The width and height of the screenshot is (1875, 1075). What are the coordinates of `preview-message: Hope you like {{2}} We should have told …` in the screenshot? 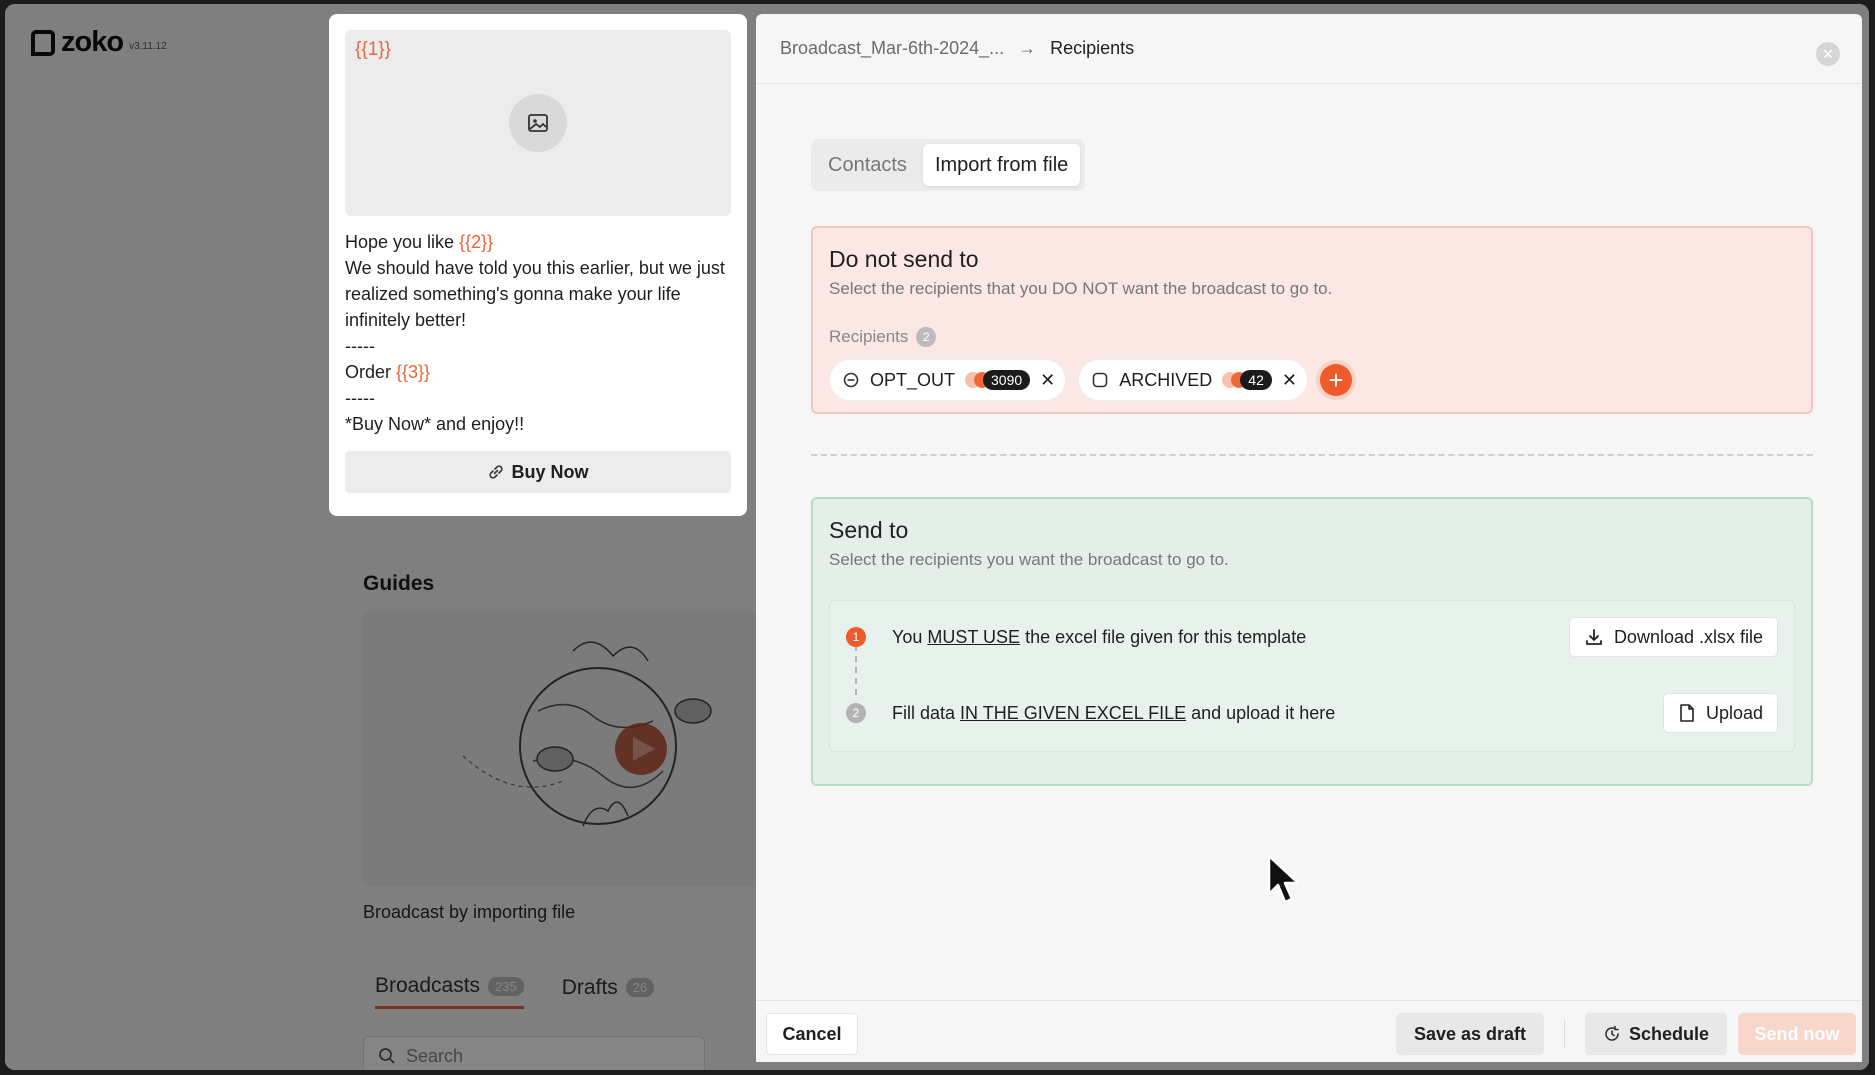 It's located at (538, 333).